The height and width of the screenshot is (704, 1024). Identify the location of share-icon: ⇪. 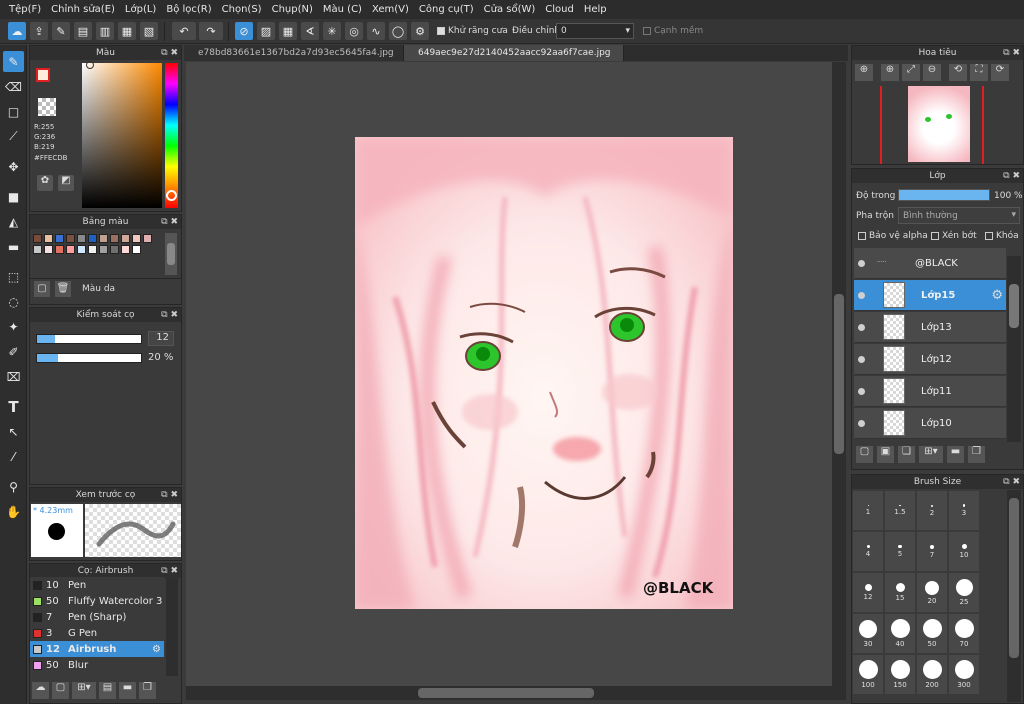
(39, 31).